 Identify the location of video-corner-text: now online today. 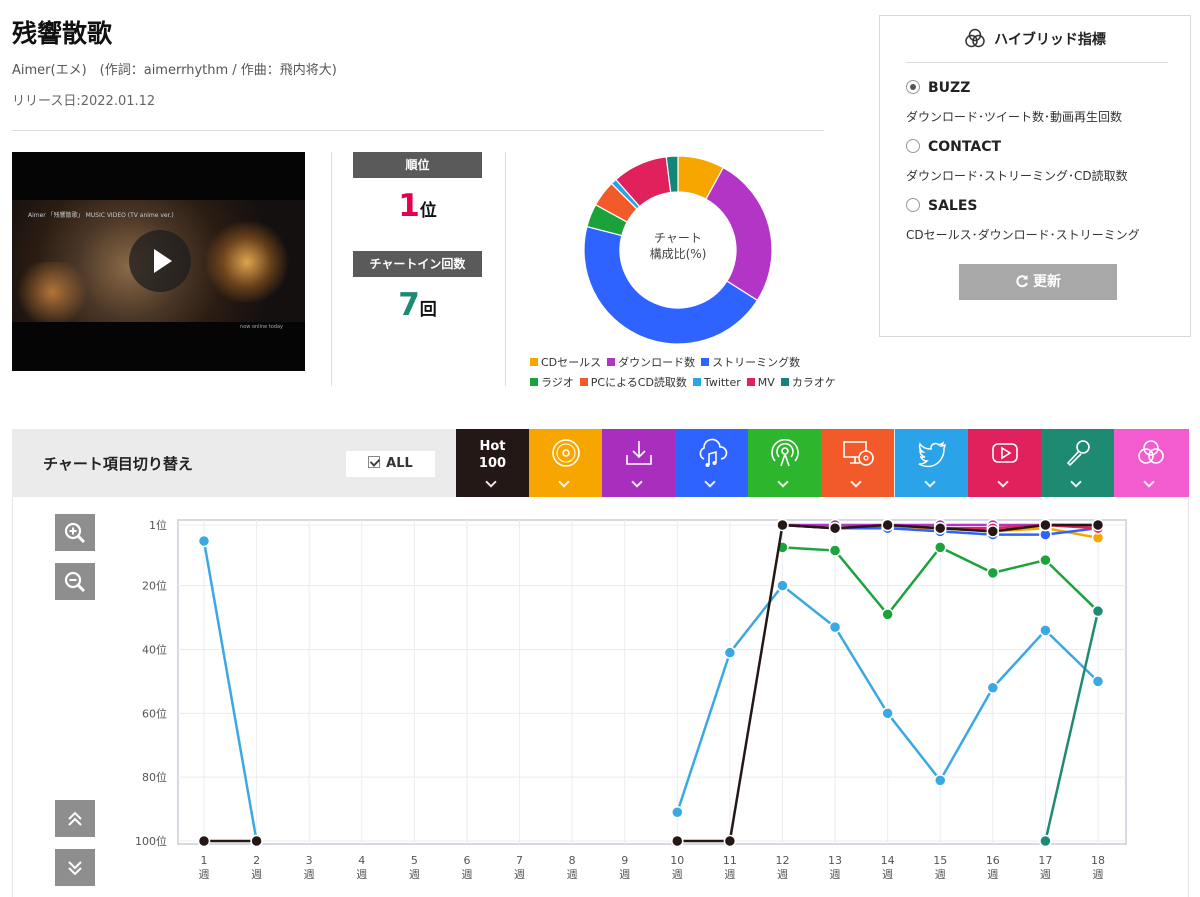
(261, 327).